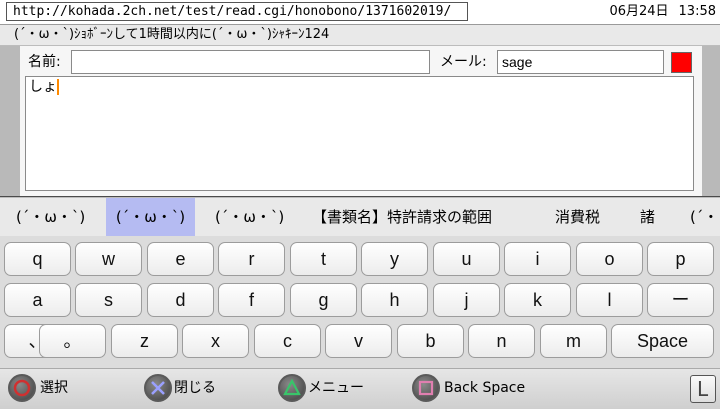 The height and width of the screenshot is (409, 720). Describe the element at coordinates (681, 62) in the screenshot. I see `color-swatch` at that location.